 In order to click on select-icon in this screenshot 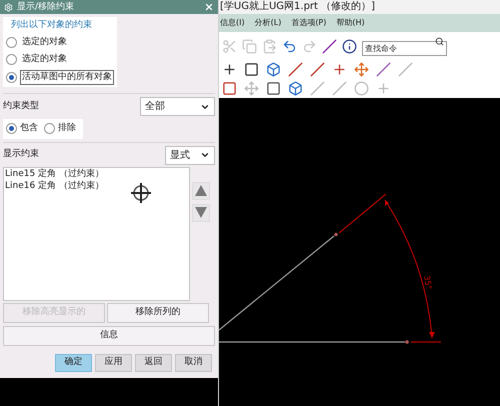, I will do `click(329, 46)`.